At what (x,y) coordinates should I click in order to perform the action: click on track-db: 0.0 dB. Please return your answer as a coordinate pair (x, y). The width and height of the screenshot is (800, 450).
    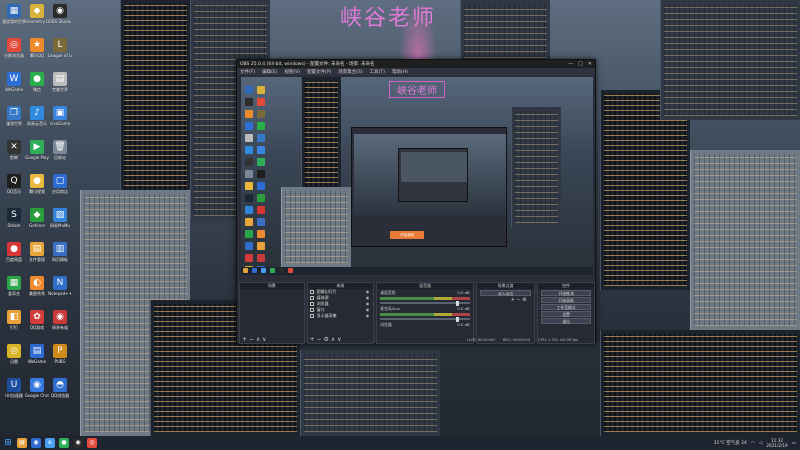
    Looking at the image, I should click on (463, 292).